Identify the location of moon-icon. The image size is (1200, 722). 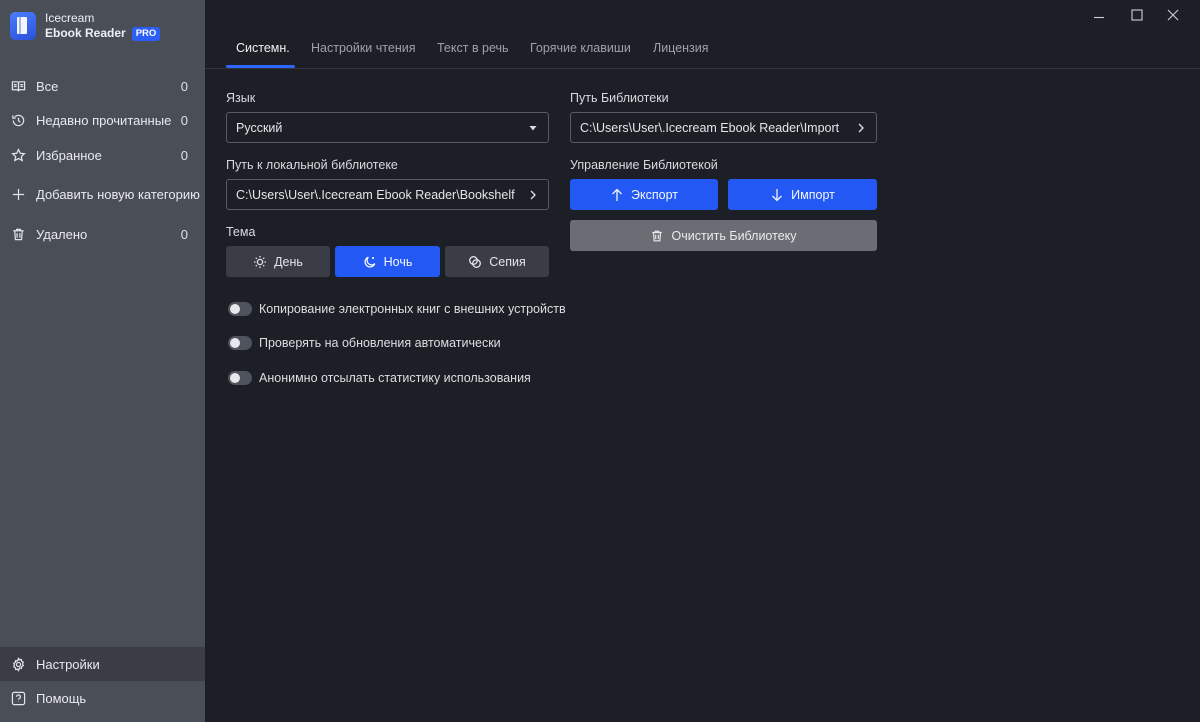
(370, 262).